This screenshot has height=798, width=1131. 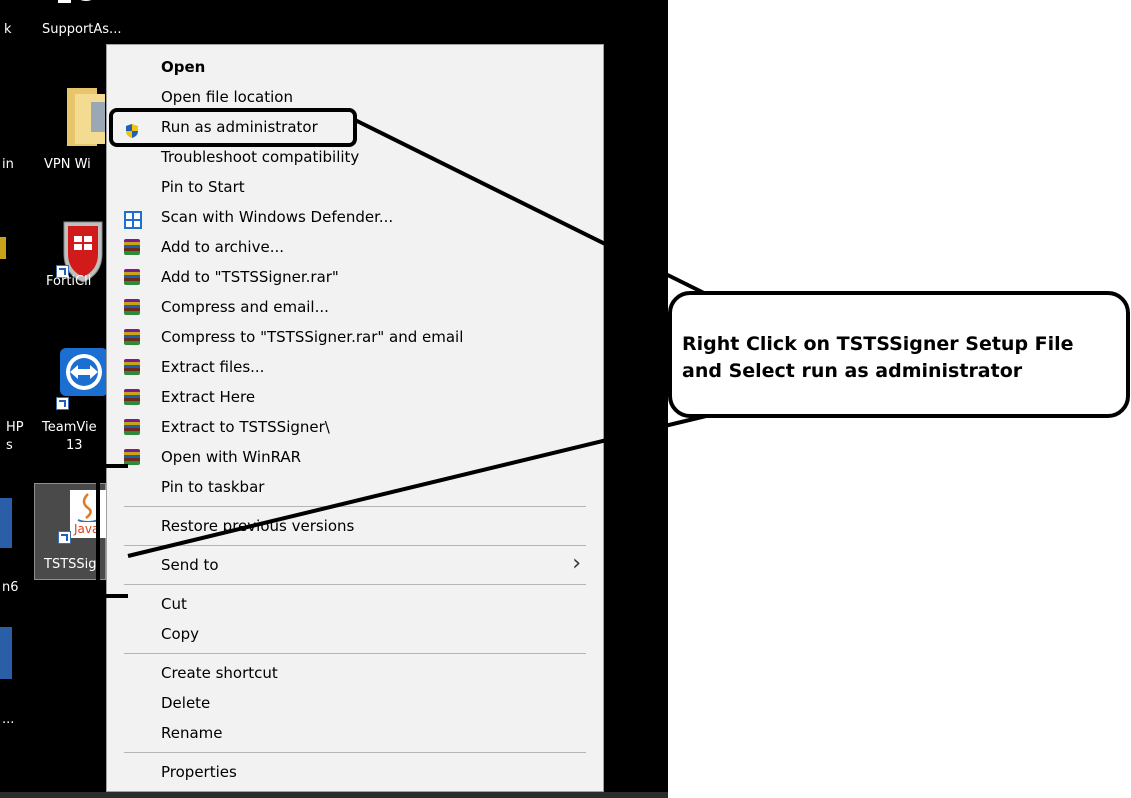 What do you see at coordinates (258, 526) in the screenshot?
I see `menu-item-label: Restore previous versions` at bounding box center [258, 526].